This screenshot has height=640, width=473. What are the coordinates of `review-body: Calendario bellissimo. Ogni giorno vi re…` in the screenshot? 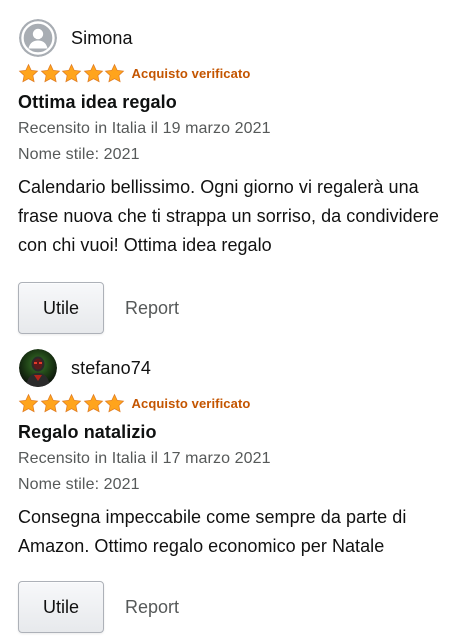 It's located at (228, 216).